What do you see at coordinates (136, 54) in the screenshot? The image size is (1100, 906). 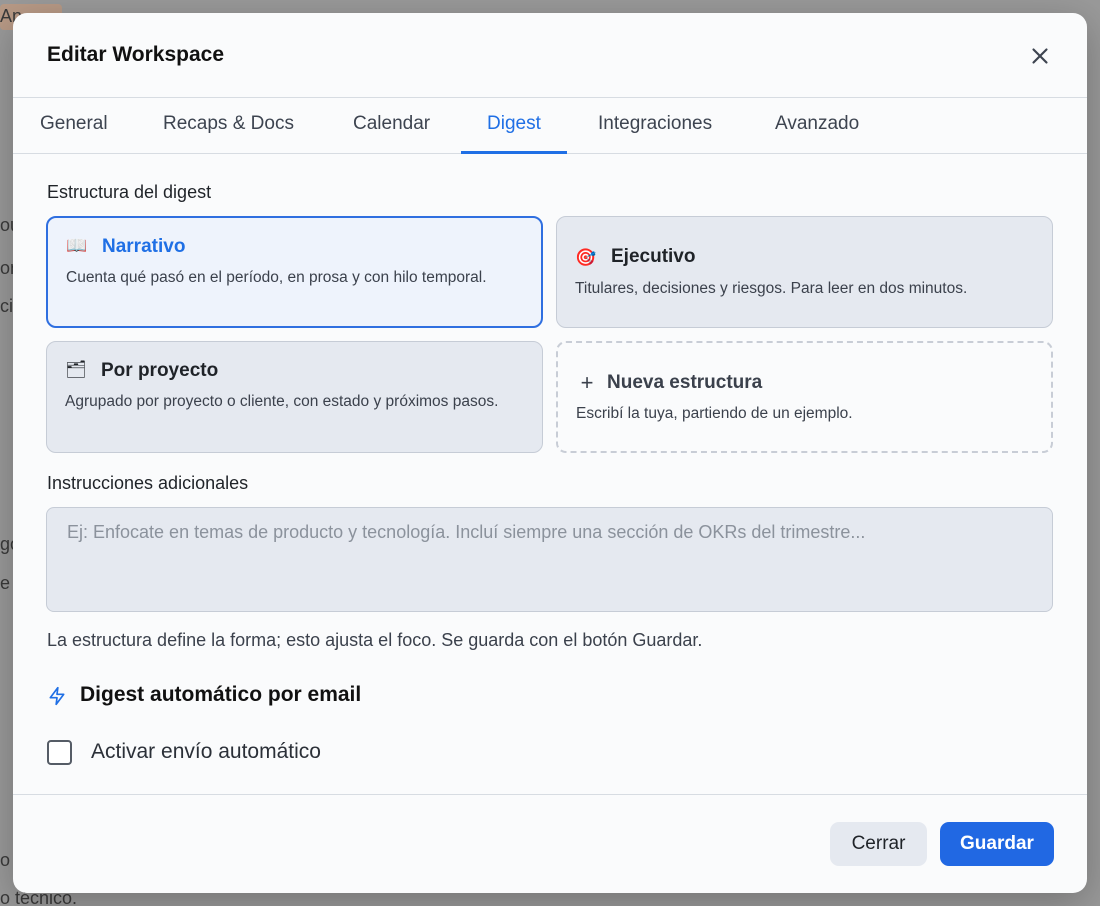 I see `dialog-title: Editar Workspace` at bounding box center [136, 54].